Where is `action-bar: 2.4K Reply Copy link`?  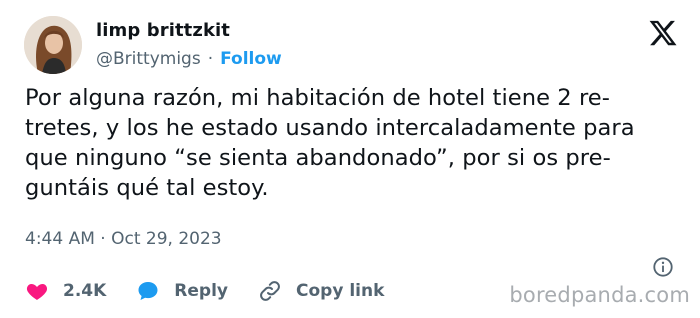 action-bar: 2.4K Reply Copy link is located at coordinates (219, 291).